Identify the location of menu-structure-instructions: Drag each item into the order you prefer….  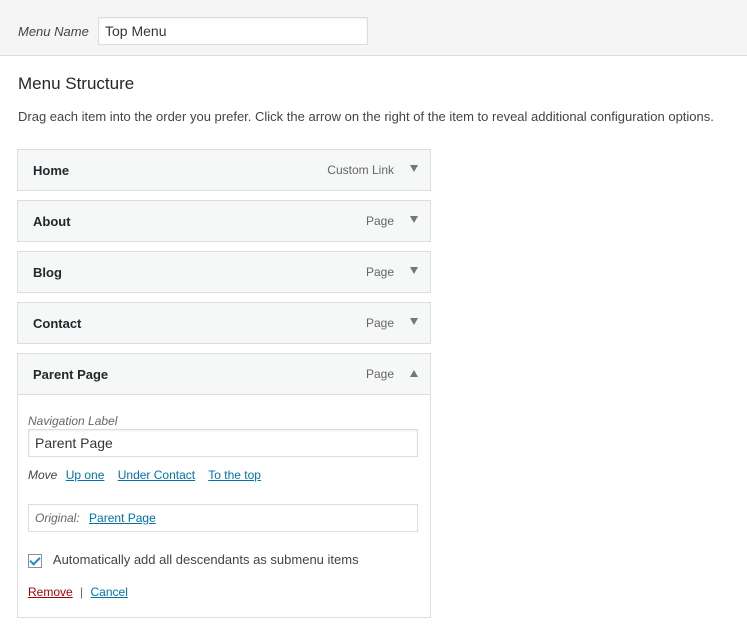
(366, 116).